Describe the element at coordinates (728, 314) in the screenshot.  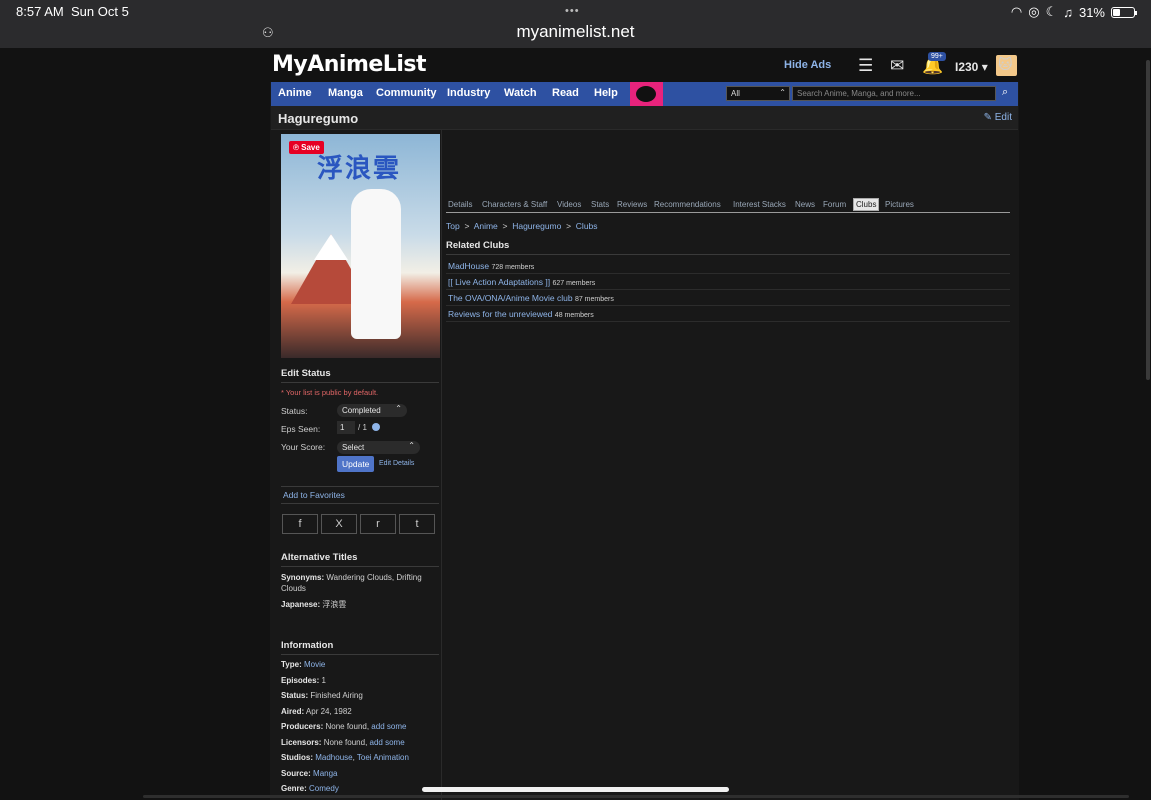
I see `list-item: Reviews for the unreviewed 48 members` at that location.